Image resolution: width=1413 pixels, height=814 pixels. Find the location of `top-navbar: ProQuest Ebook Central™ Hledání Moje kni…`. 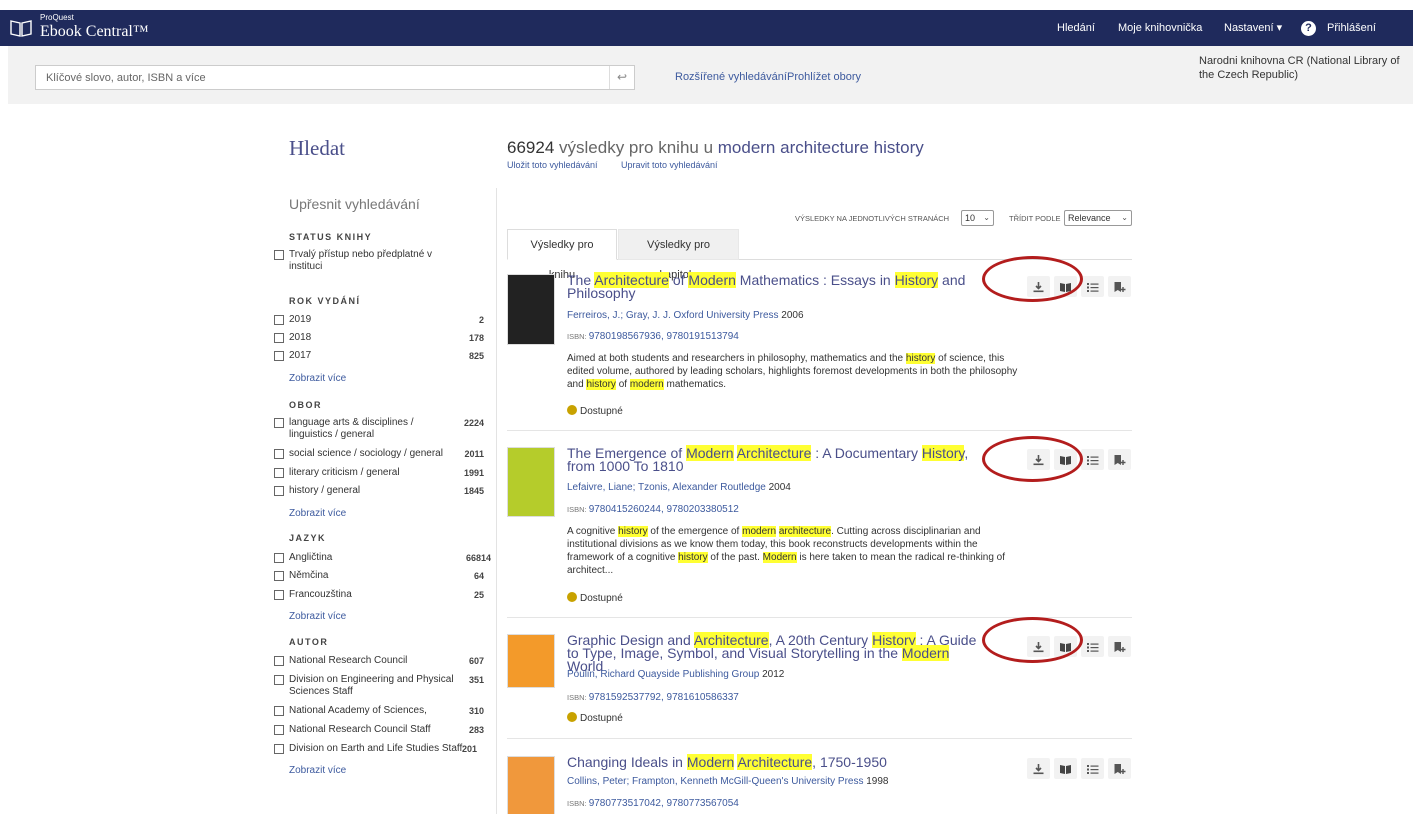

top-navbar: ProQuest Ebook Central™ Hledání Moje kni… is located at coordinates (706, 28).